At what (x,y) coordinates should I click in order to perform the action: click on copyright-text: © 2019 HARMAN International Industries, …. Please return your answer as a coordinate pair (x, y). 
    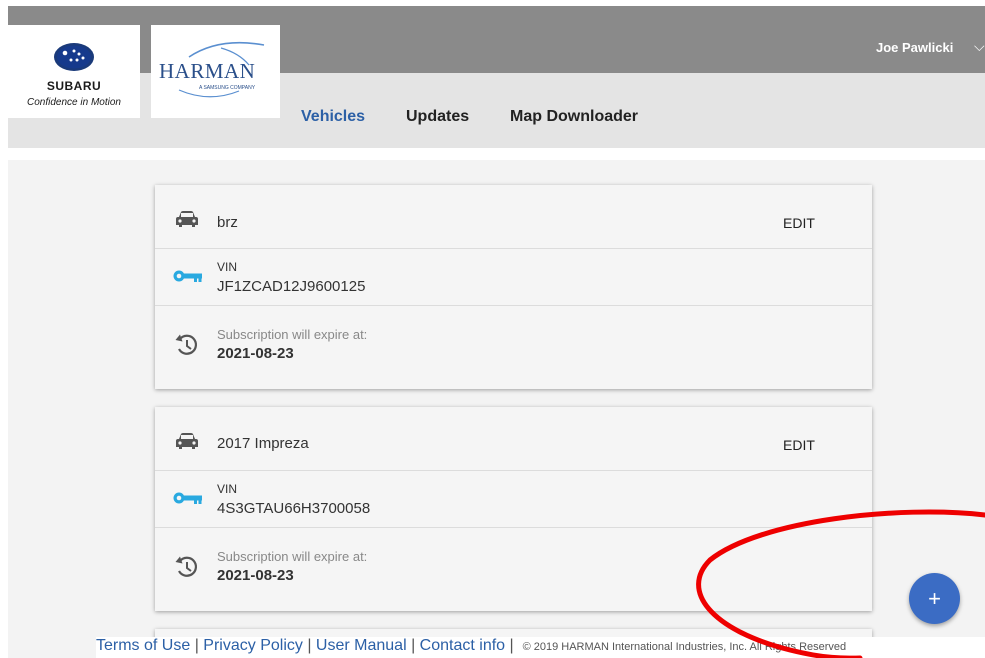
    Looking at the image, I should click on (684, 647).